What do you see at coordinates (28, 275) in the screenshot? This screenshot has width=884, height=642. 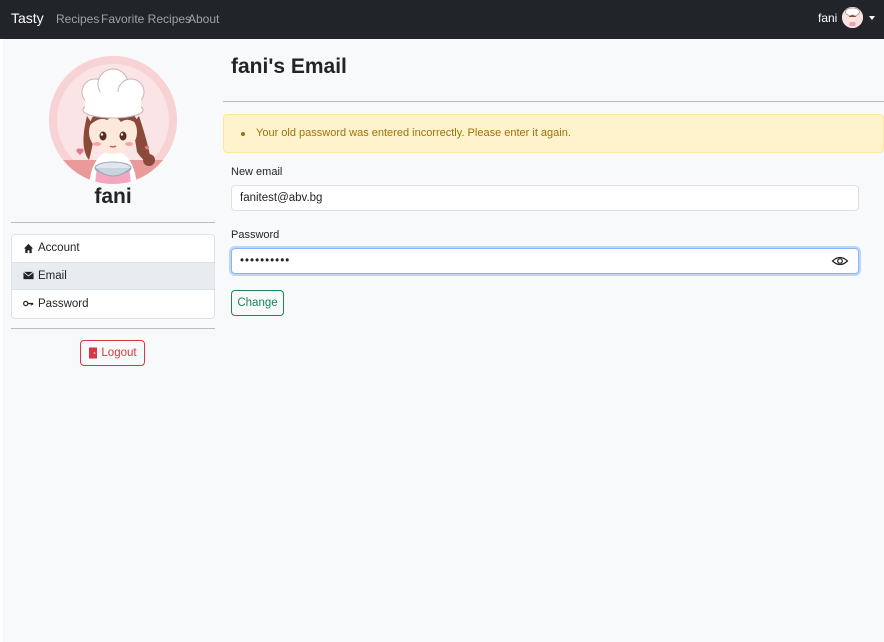 I see `envelope-icon` at bounding box center [28, 275].